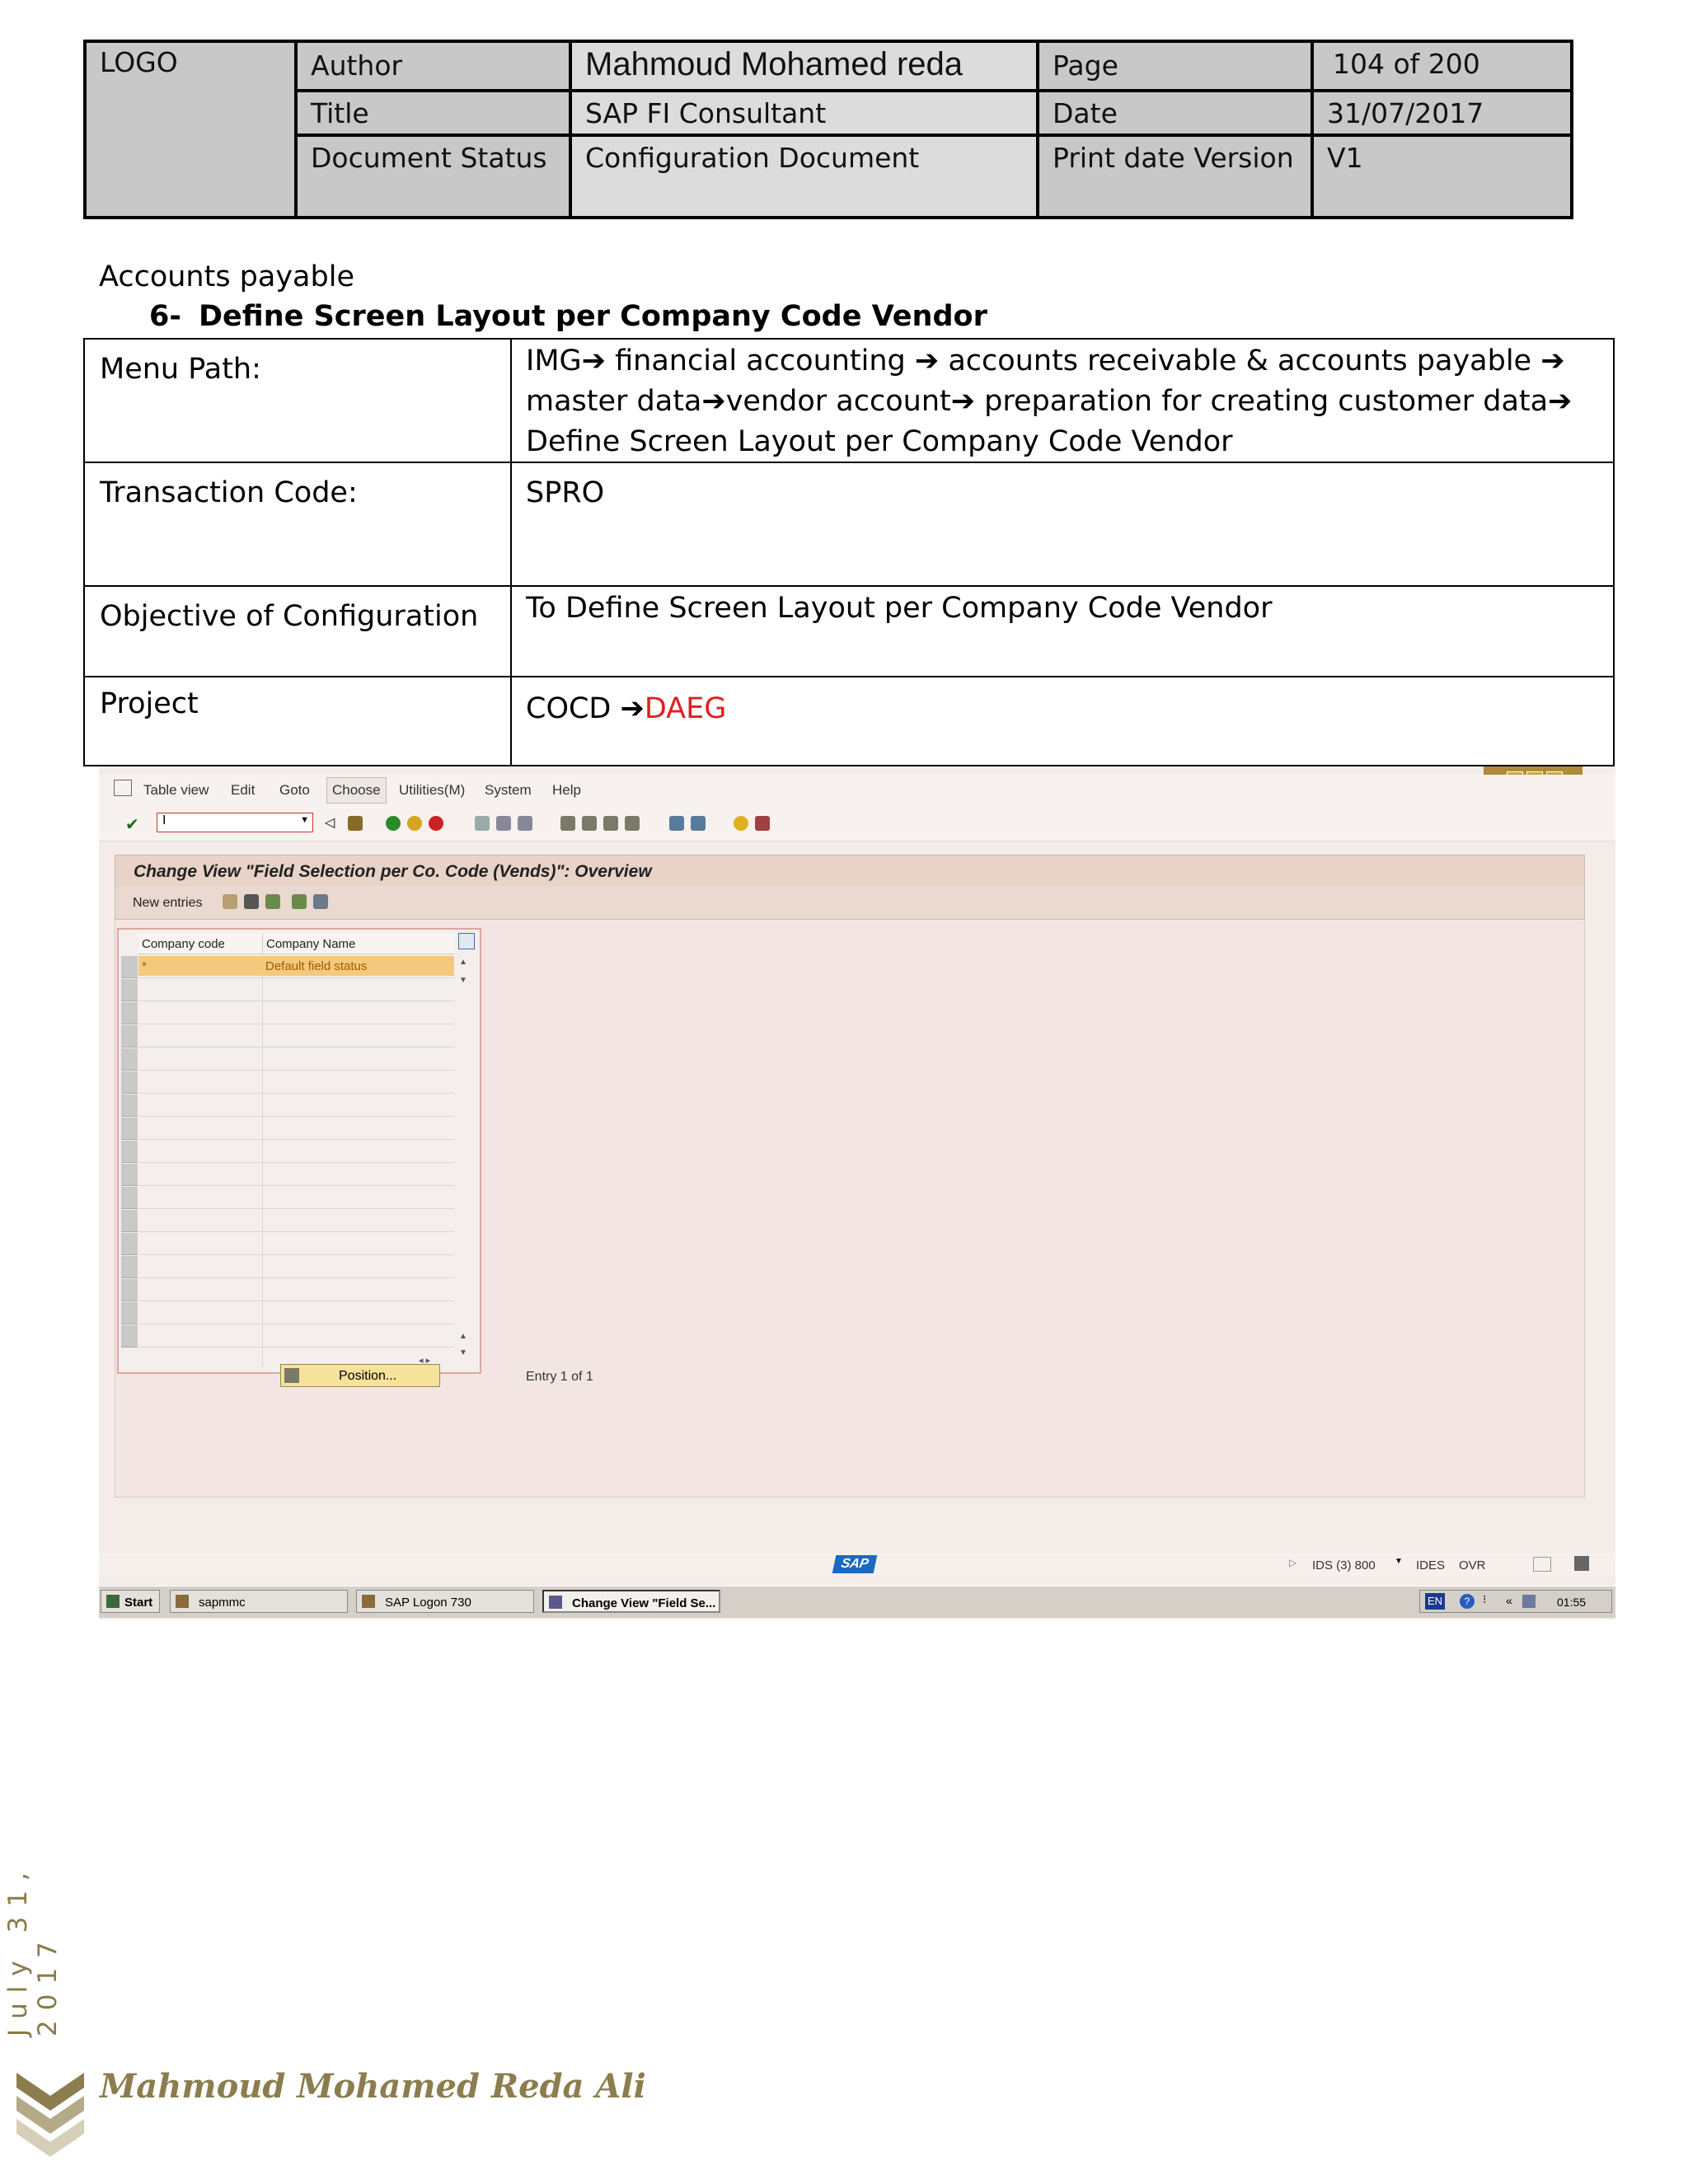  I want to click on cancel-icon, so click(436, 823).